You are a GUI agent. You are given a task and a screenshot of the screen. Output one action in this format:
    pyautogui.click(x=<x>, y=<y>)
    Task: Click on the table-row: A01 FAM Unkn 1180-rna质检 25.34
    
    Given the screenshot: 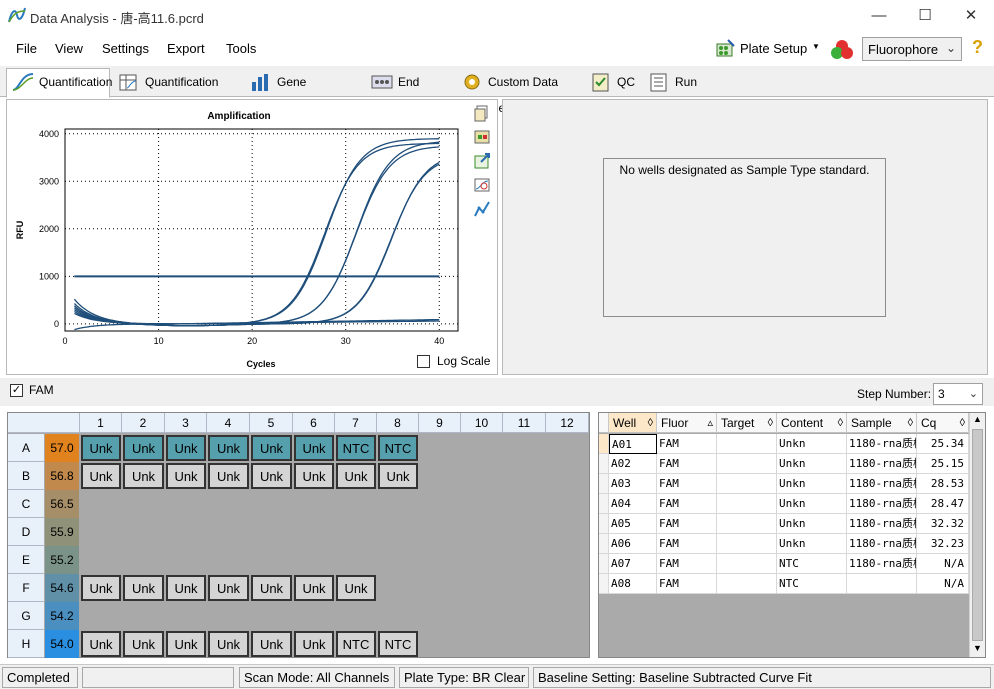 What is the action you would take?
    pyautogui.click(x=784, y=444)
    